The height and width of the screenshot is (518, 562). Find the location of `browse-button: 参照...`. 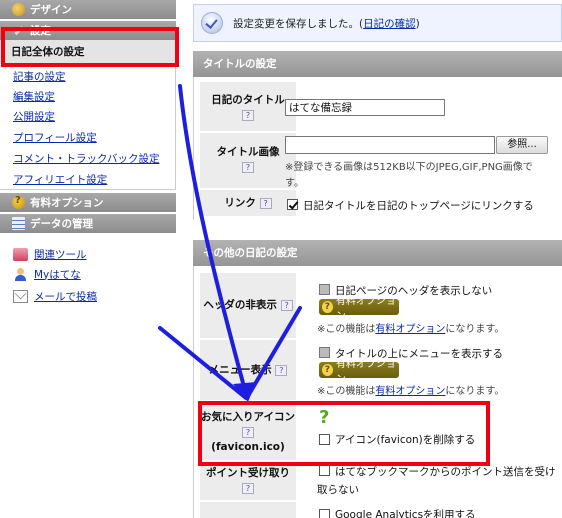

browse-button: 参照... is located at coordinates (522, 145).